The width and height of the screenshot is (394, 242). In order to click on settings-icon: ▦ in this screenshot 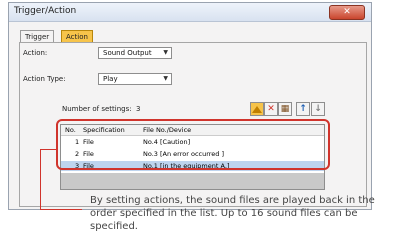, I will do `click(285, 109)`.